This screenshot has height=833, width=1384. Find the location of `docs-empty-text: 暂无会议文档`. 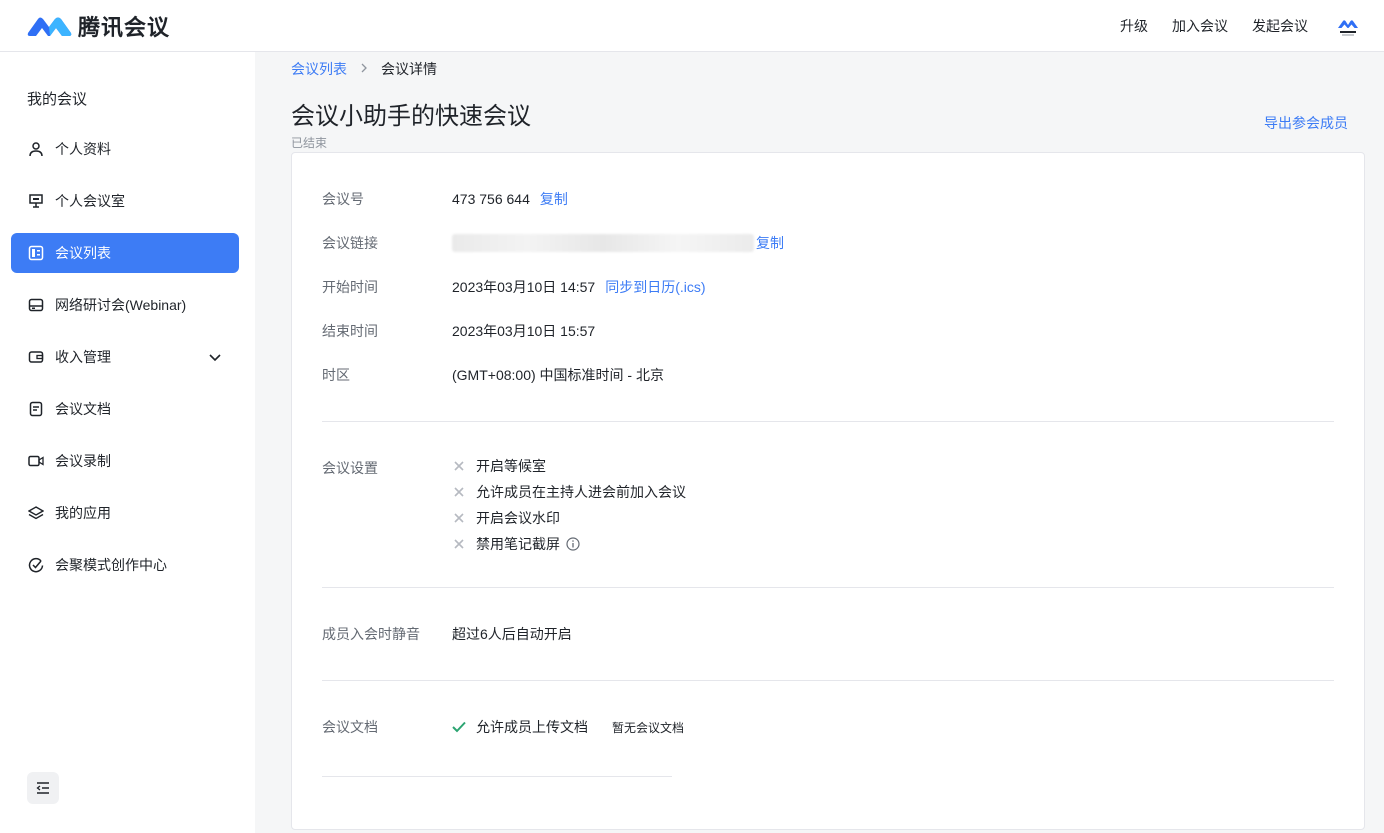

docs-empty-text: 暂无会议文档 is located at coordinates (648, 727).